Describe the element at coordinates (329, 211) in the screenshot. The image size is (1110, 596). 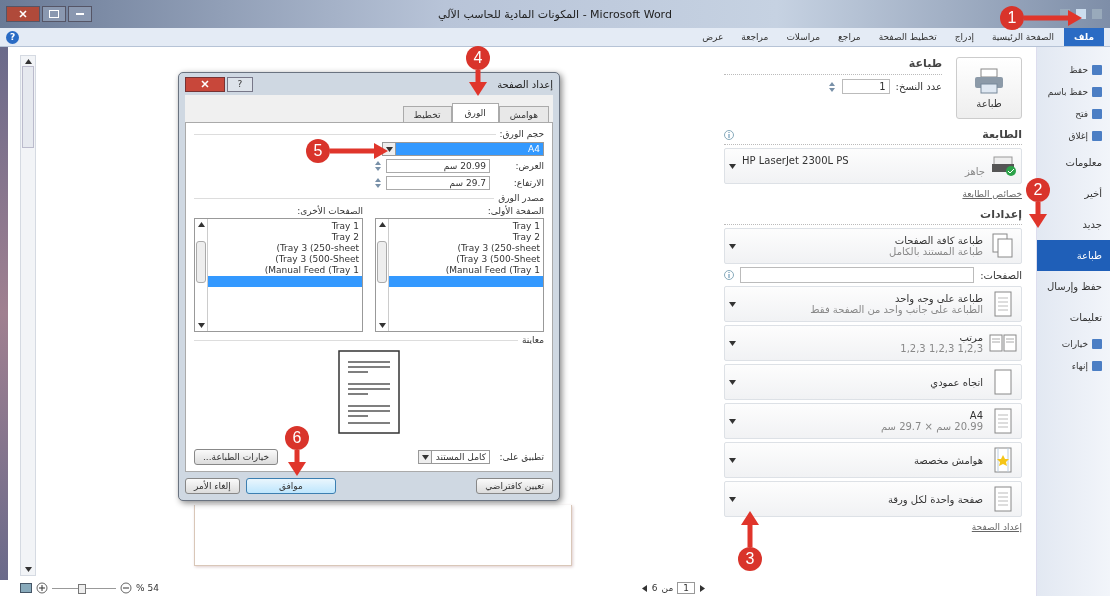
I see `list-label: الصفحات الأخرى:` at that location.